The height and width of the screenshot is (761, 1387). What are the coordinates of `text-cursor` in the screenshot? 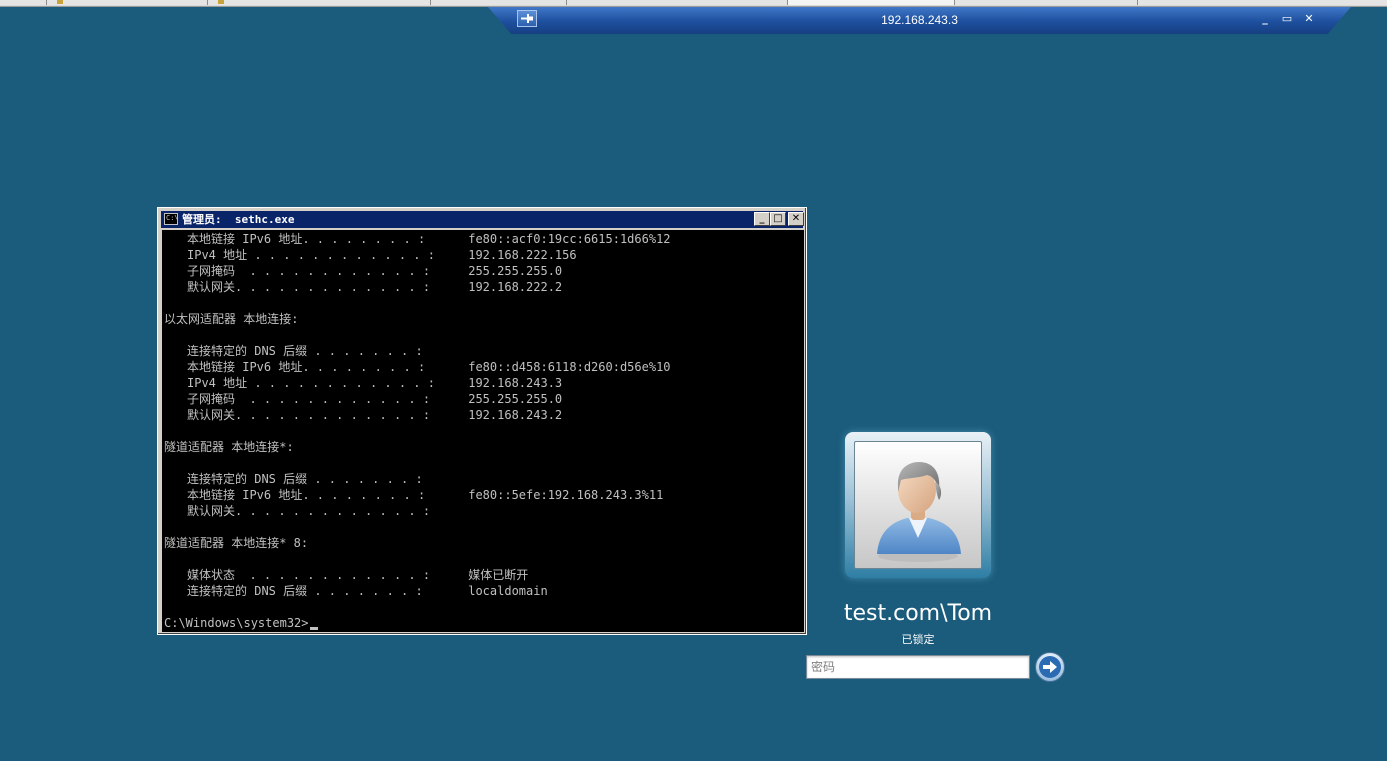 It's located at (313, 628).